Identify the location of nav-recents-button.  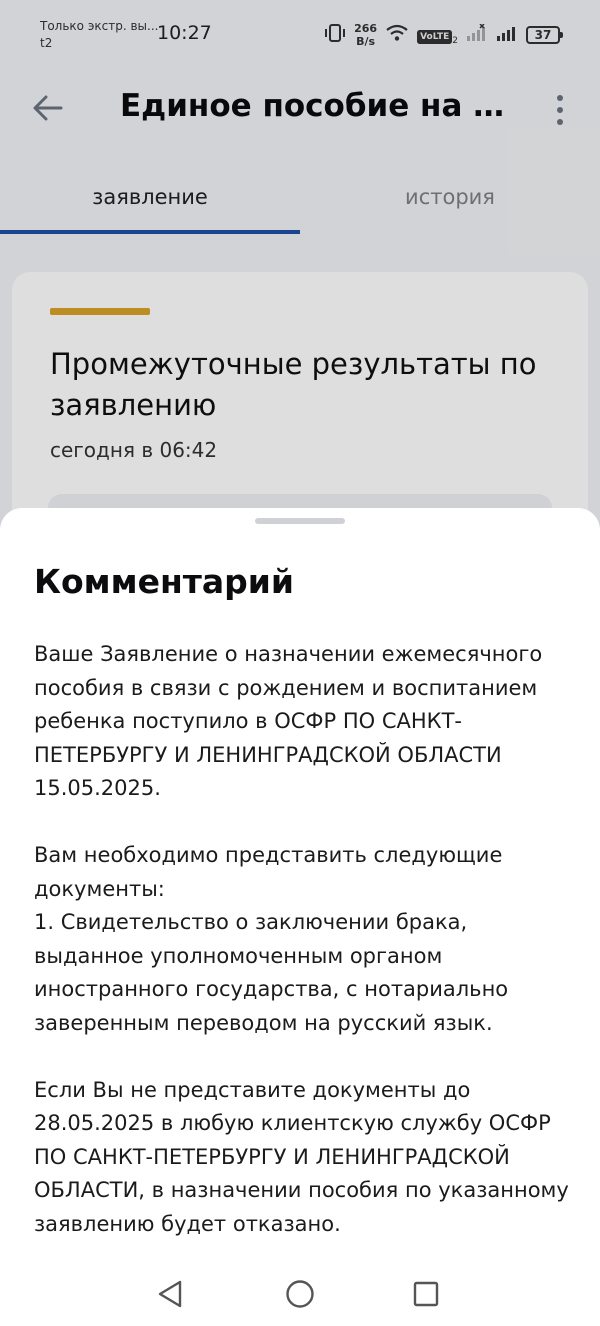
(426, 1294).